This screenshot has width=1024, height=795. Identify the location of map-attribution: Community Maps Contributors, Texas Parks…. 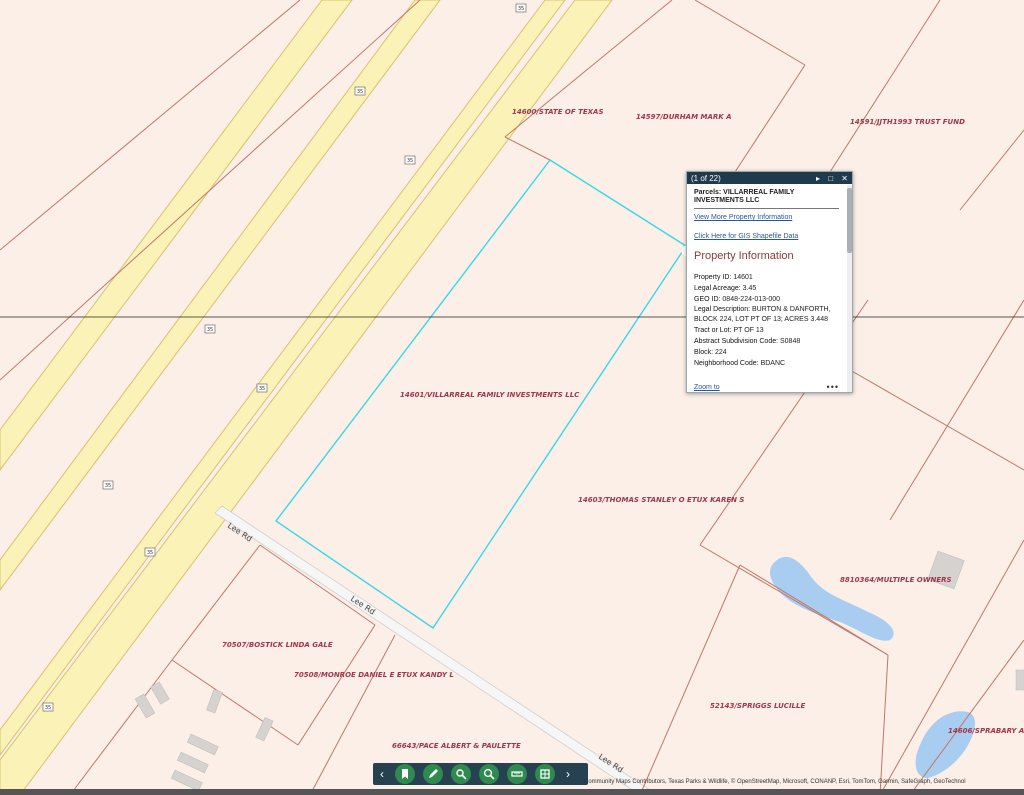
(775, 782).